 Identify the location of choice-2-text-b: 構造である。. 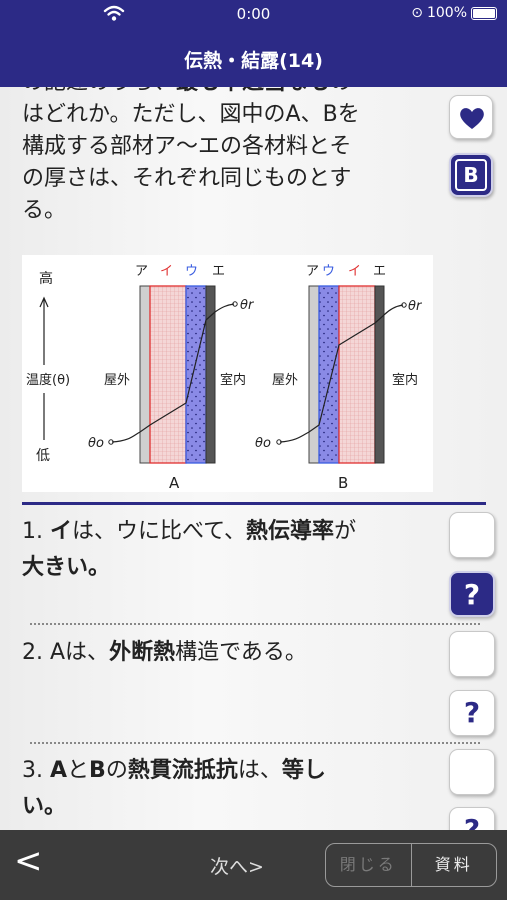
(241, 652).